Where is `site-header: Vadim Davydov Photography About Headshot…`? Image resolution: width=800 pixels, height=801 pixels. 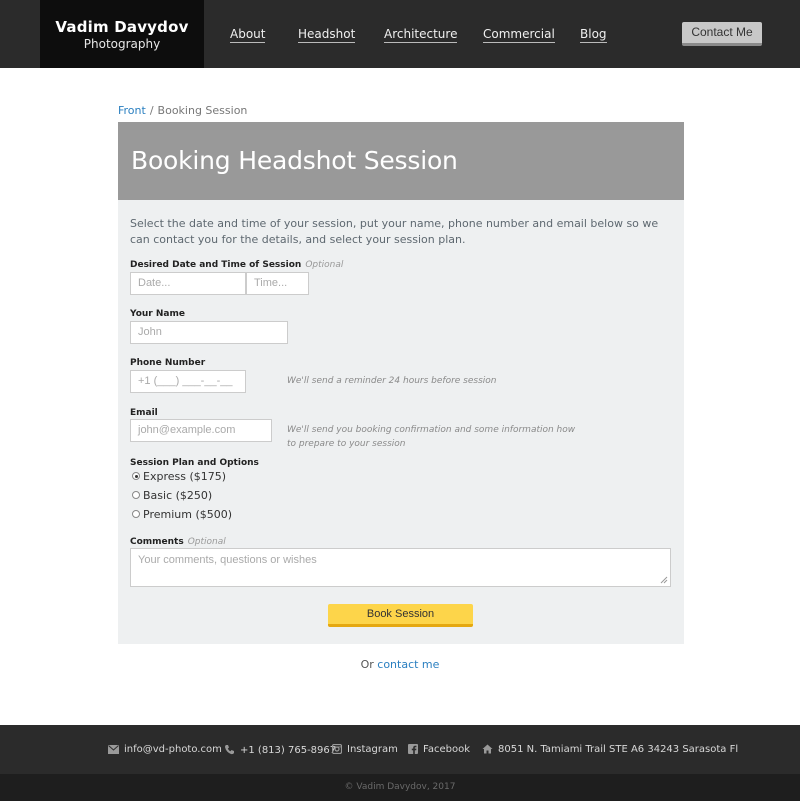
site-header: Vadim Davydov Photography About Headshot… is located at coordinates (400, 34).